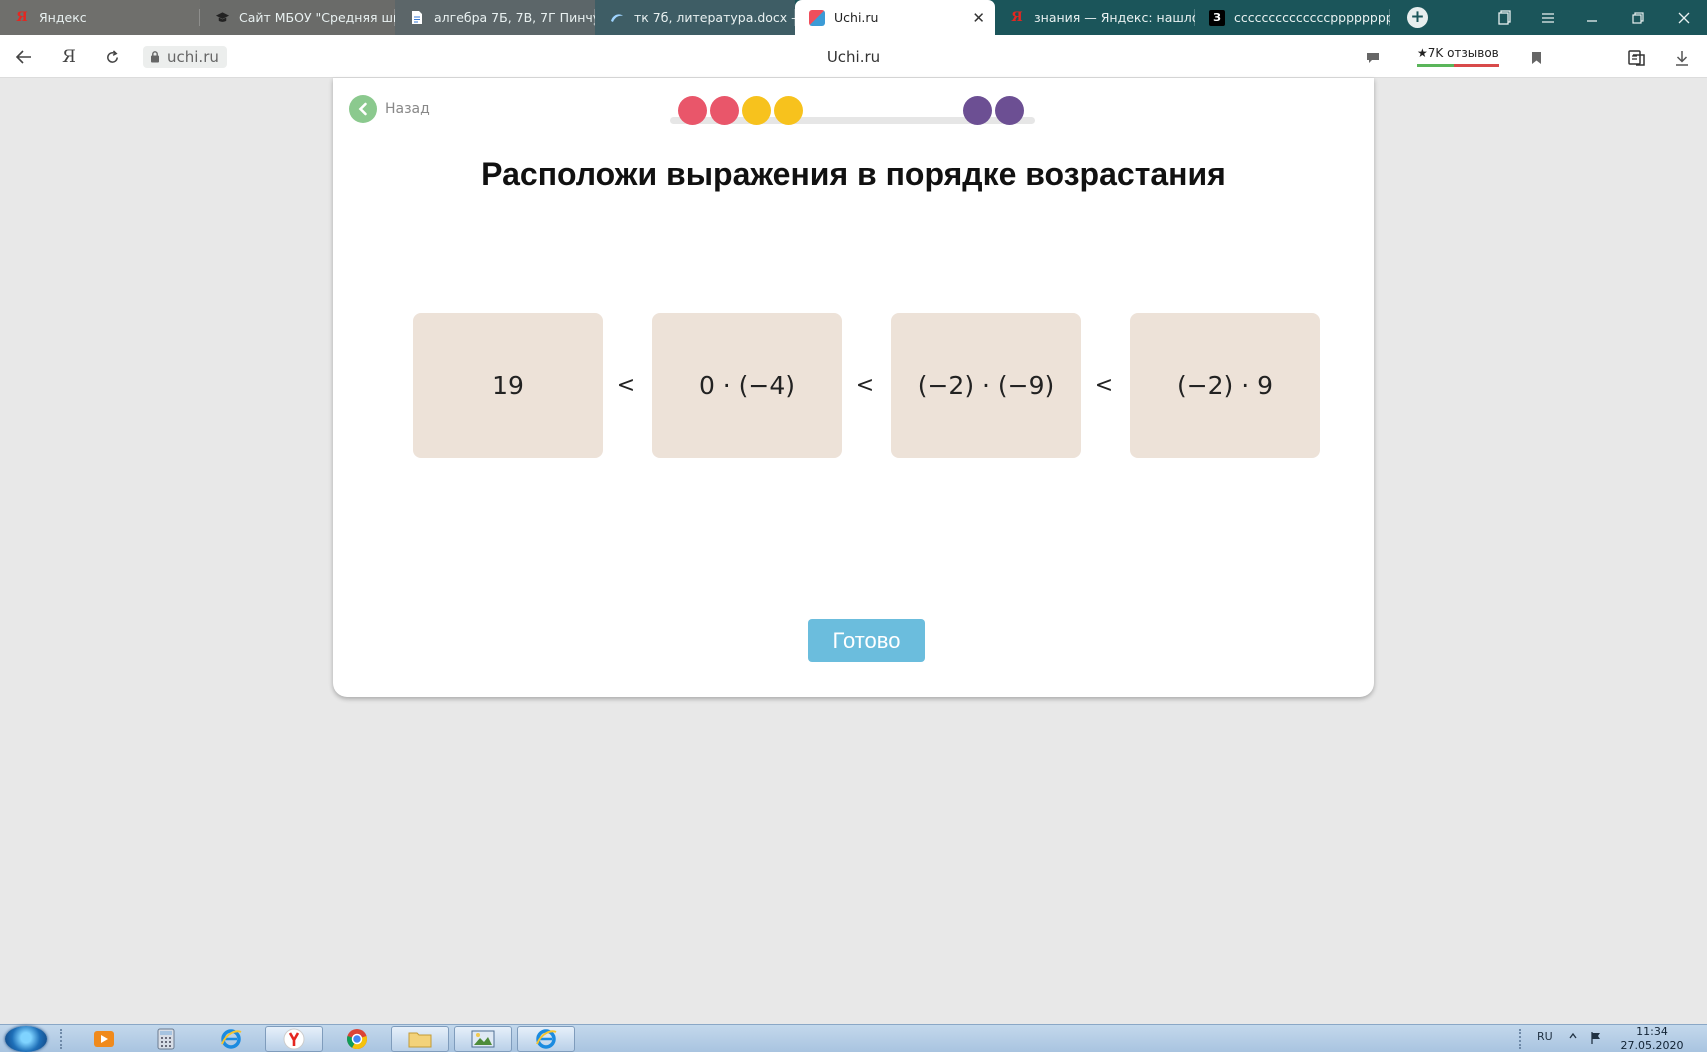  What do you see at coordinates (1545, 1036) in the screenshot?
I see `language-indicator: RU` at bounding box center [1545, 1036].